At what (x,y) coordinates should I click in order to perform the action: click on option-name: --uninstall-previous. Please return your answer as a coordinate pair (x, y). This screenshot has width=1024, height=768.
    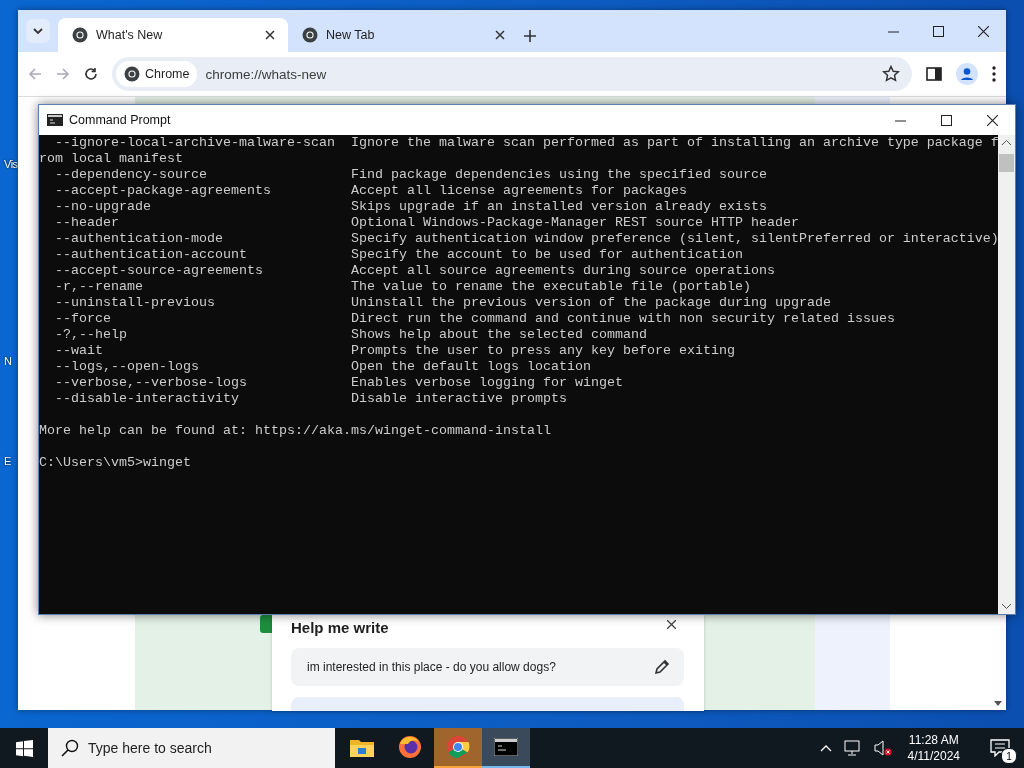
    Looking at the image, I should click on (135, 302).